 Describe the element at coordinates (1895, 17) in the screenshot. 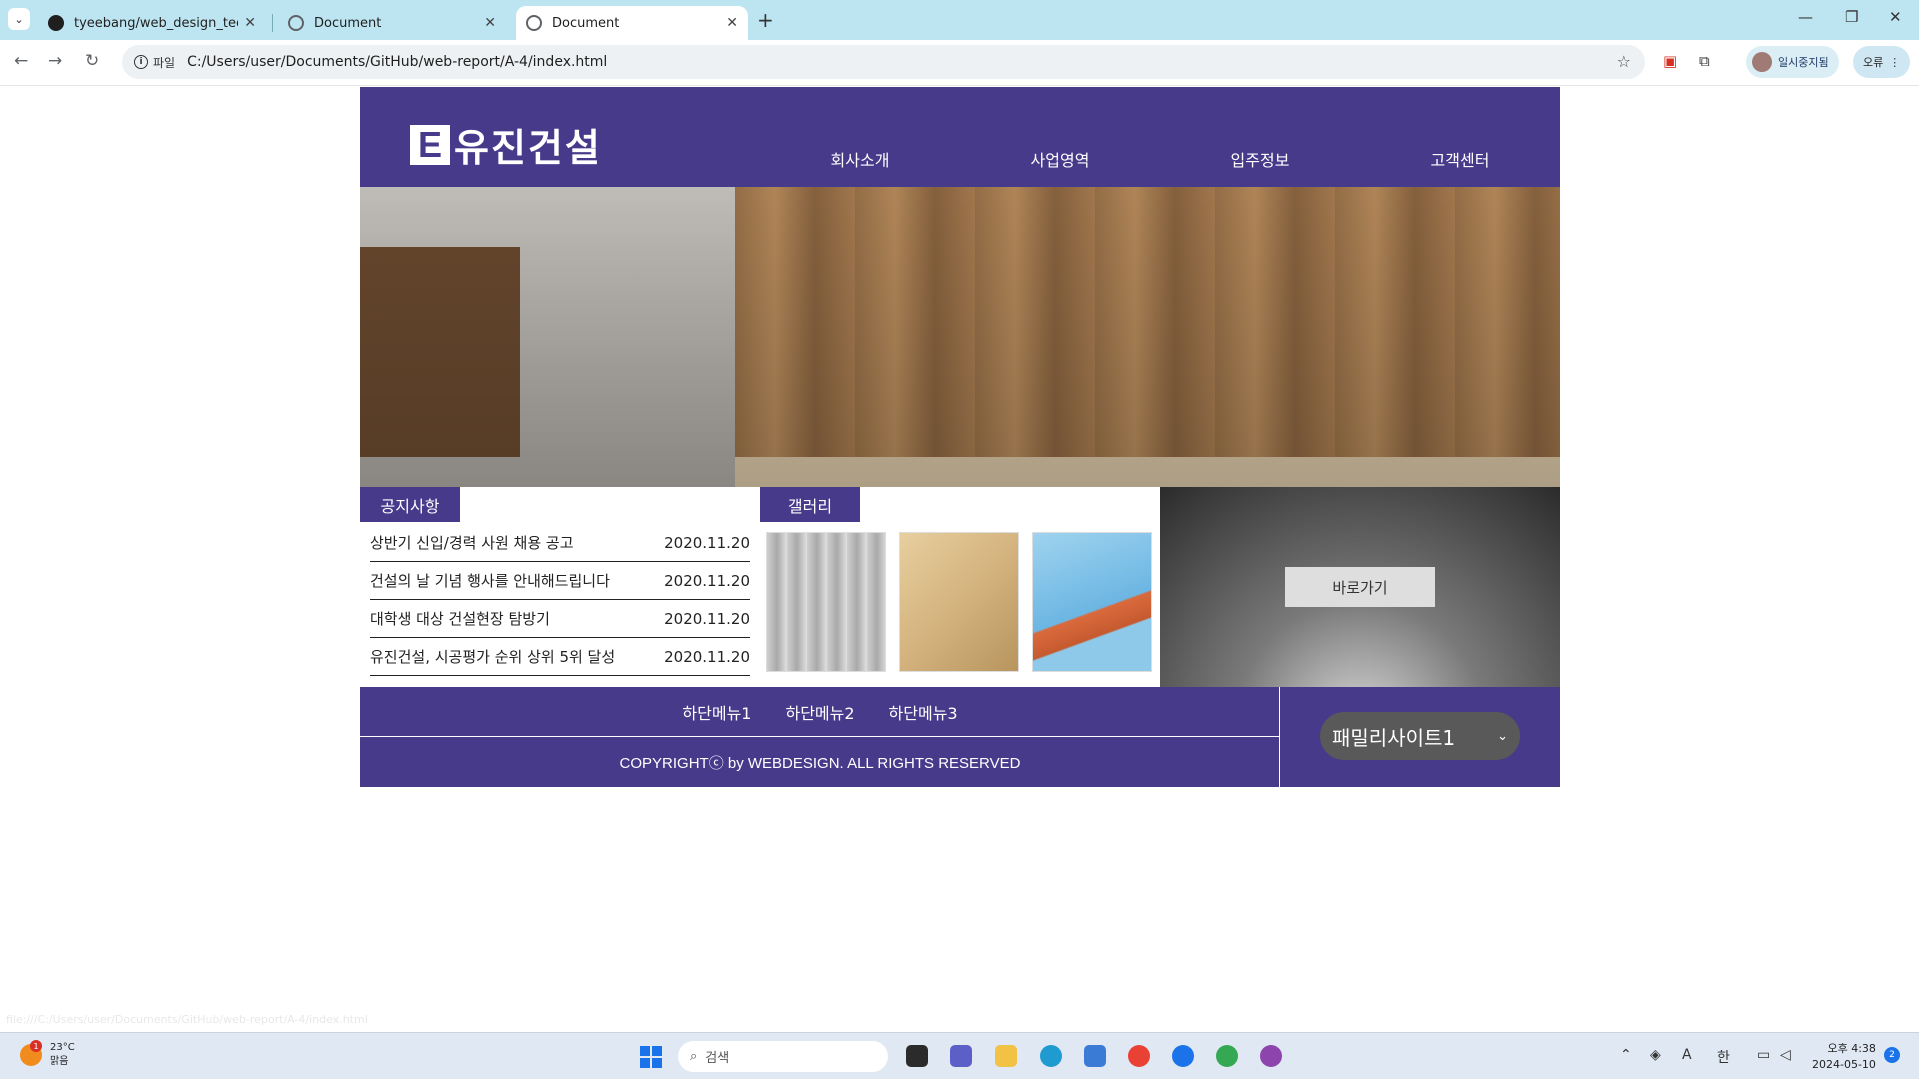

I see `window-close-icon: ✕` at that location.